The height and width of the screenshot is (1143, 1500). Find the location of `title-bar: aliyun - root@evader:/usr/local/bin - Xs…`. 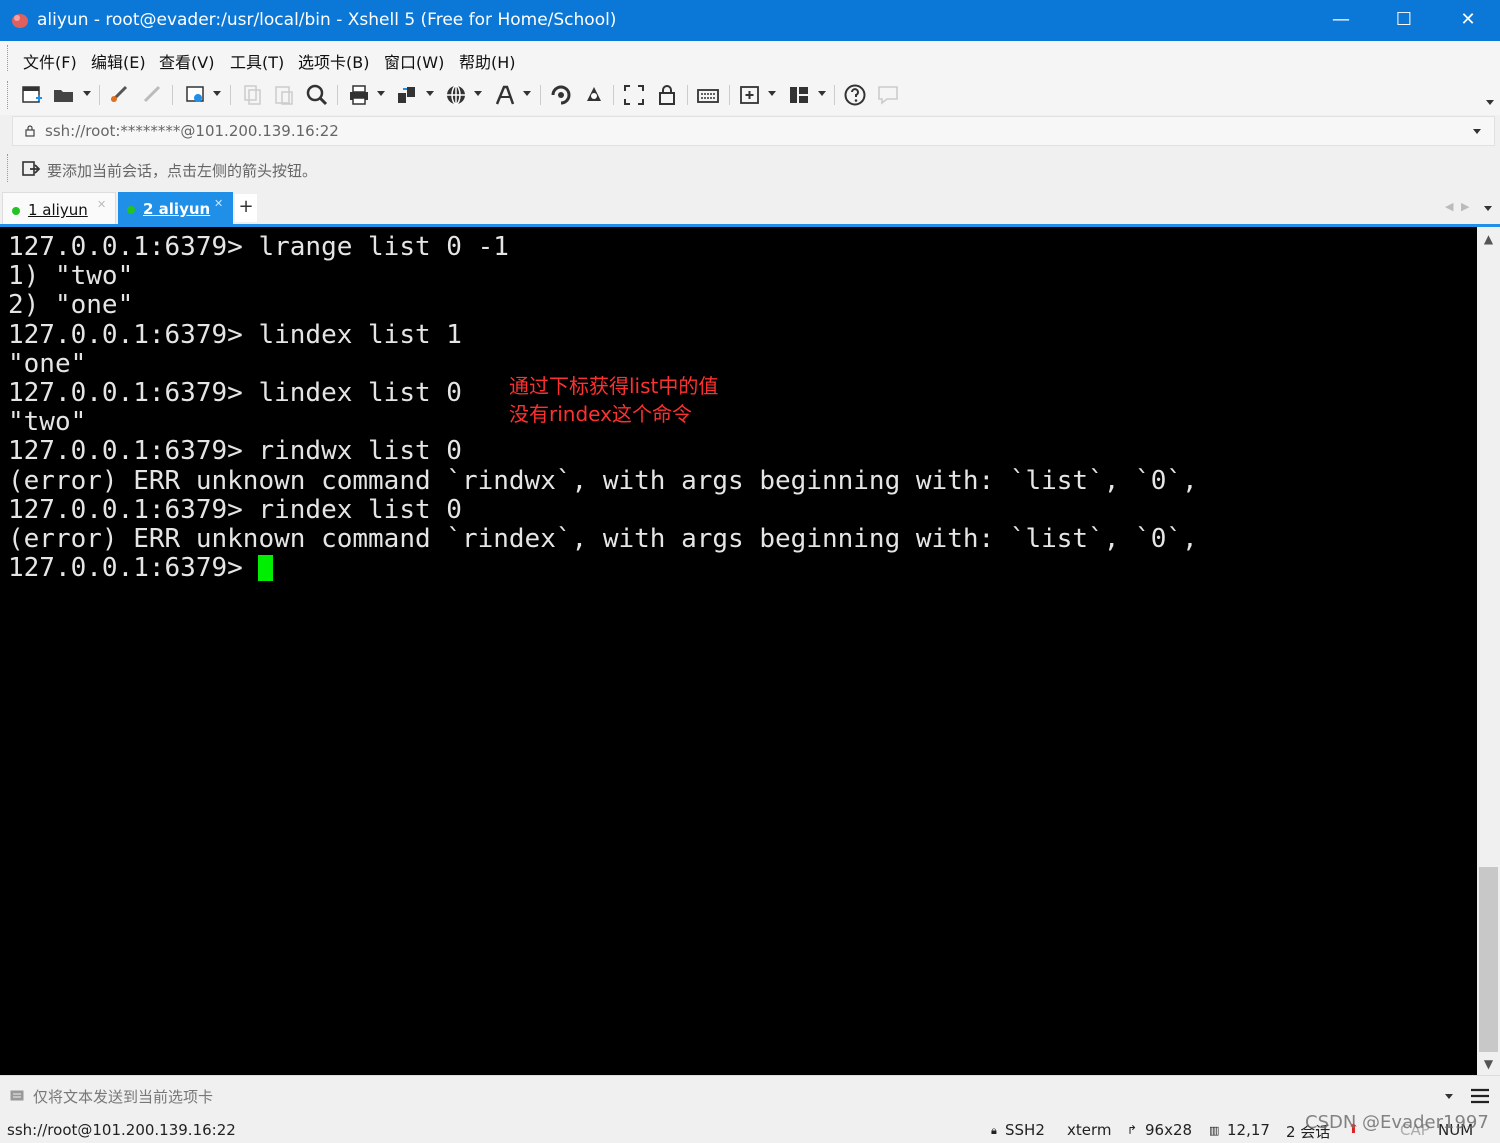

title-bar: aliyun - root@evader:/usr/local/bin - Xs… is located at coordinates (750, 20).